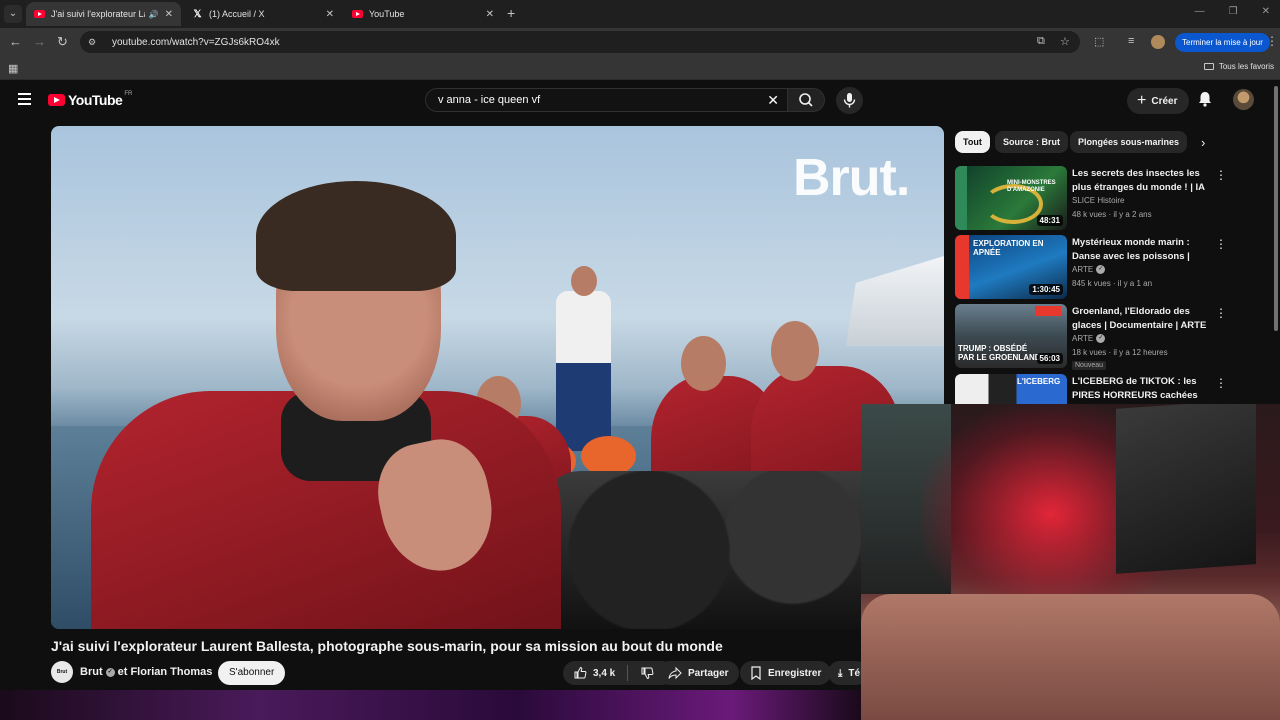  What do you see at coordinates (606, 100) in the screenshot?
I see `search-input: v anna - ice queen vf ✕` at bounding box center [606, 100].